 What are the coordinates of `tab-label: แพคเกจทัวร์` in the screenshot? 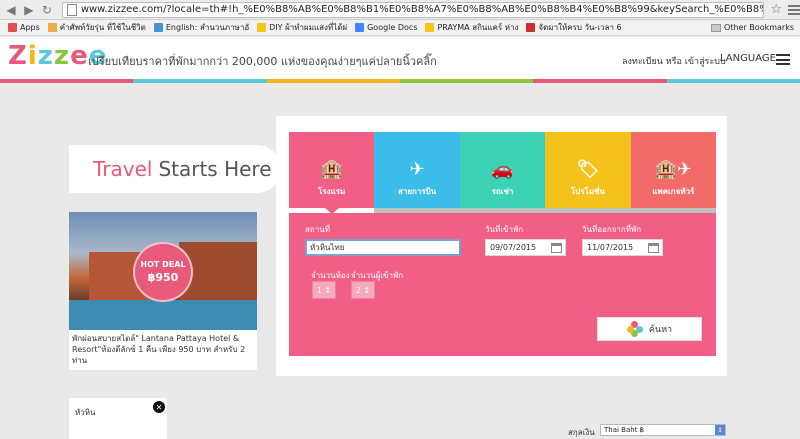 It's located at (673, 191).